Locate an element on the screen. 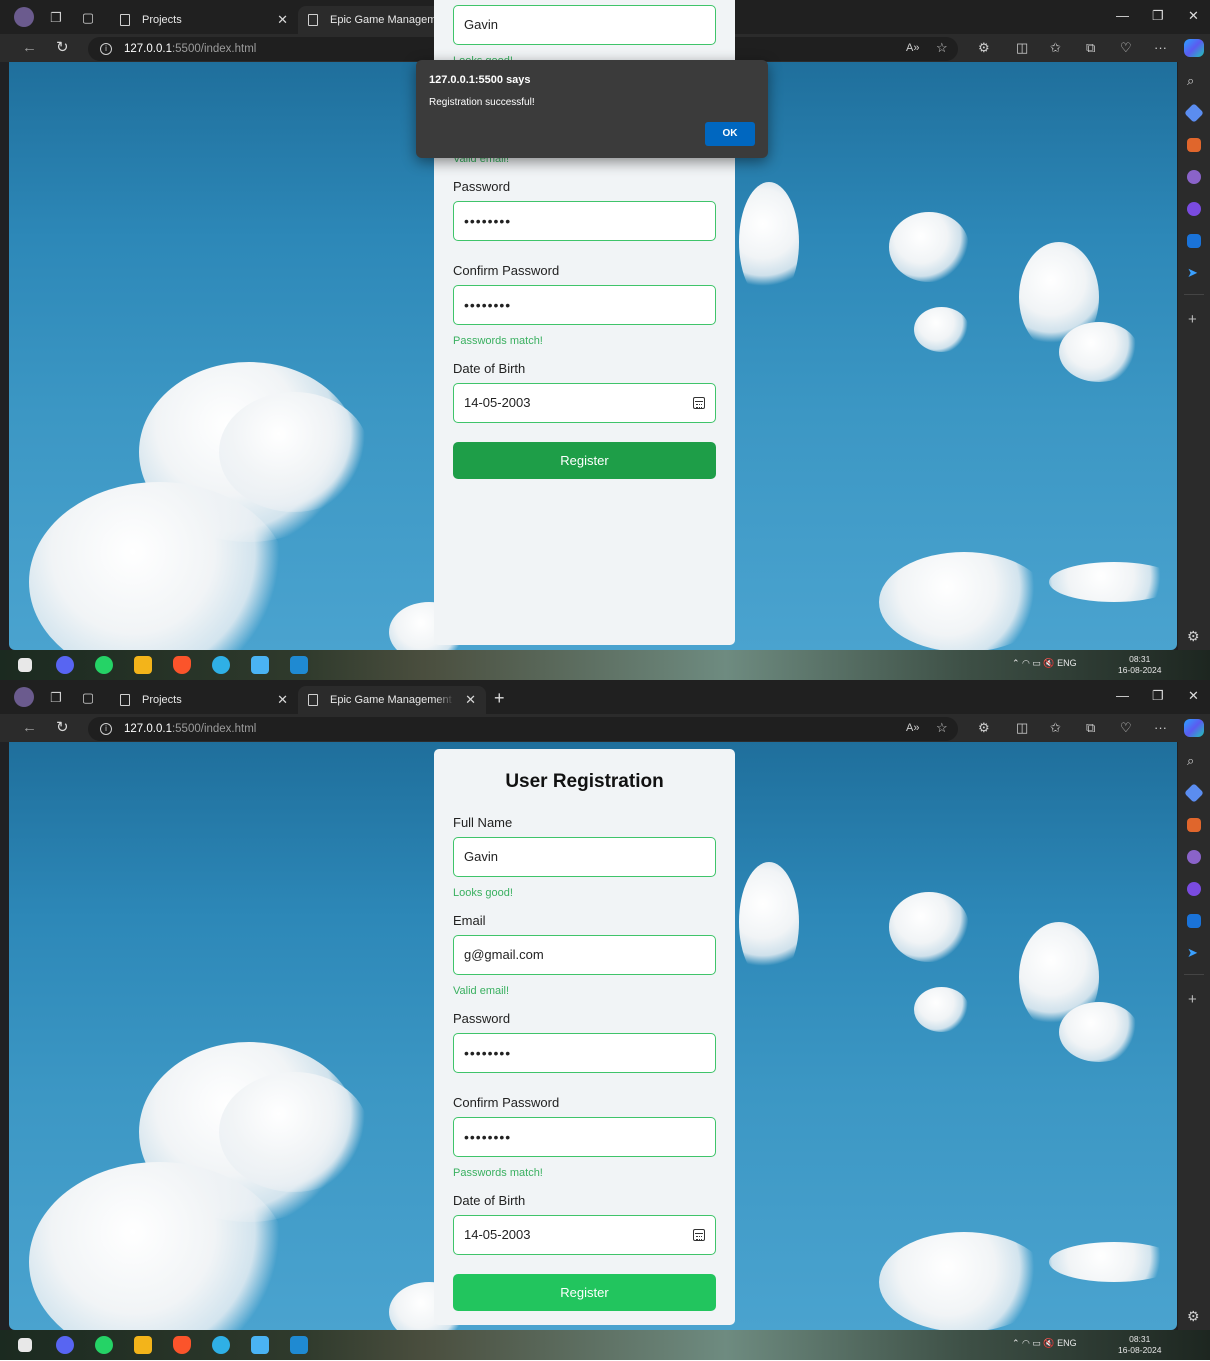 This screenshot has height=1361, width=1210. tab-epic-game-store: Epic Game Management Store - ✕ is located at coordinates (392, 700).